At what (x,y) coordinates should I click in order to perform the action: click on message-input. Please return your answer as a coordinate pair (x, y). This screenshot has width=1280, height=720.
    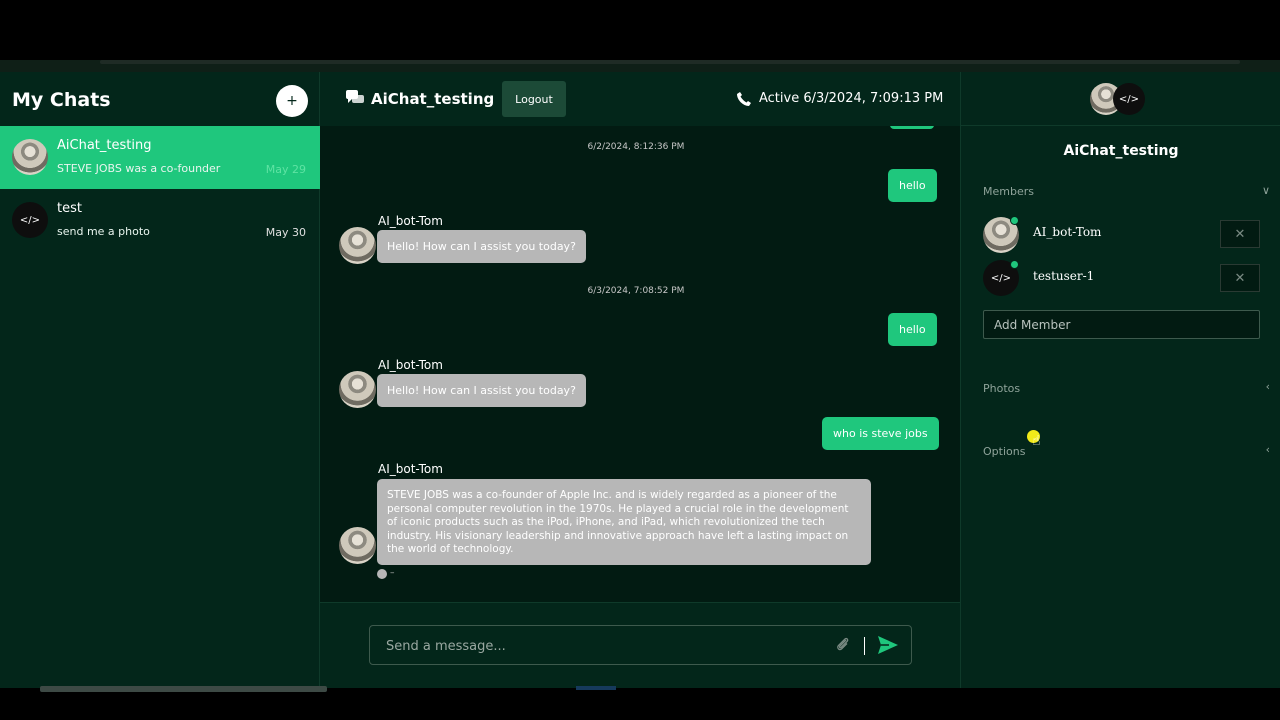
    Looking at the image, I should click on (601, 646).